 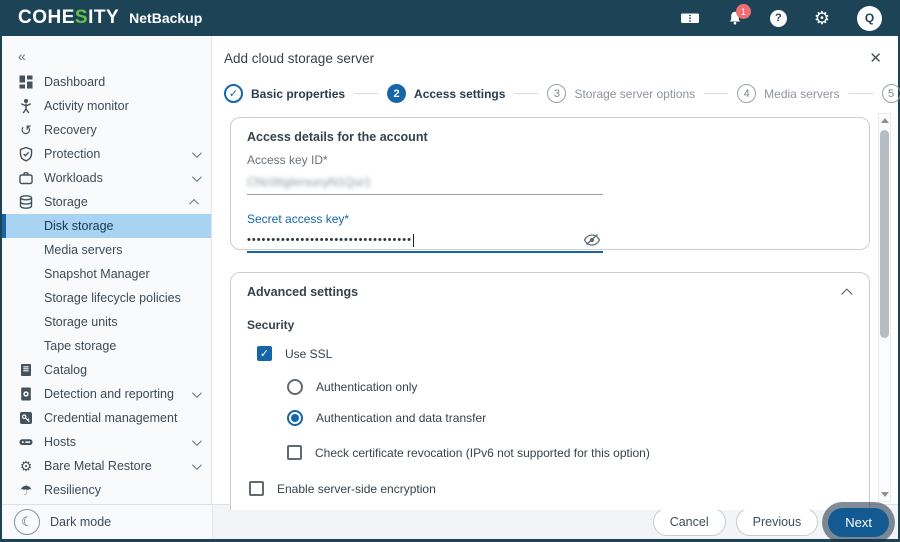 I want to click on dashboard-icon, so click(x=26, y=82).